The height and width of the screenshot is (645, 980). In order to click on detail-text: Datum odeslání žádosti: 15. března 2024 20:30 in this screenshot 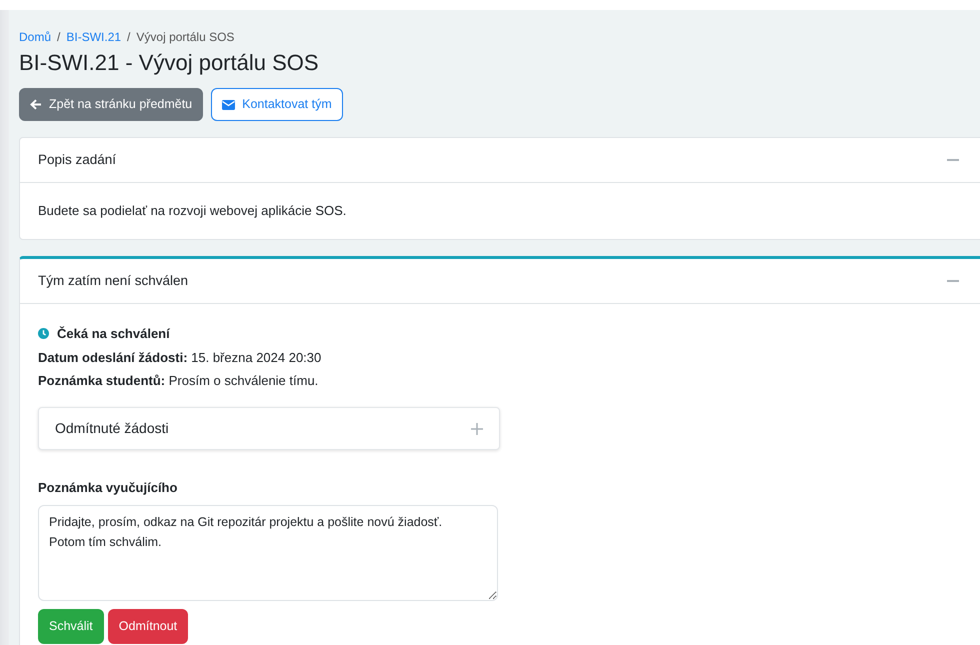, I will do `click(180, 357)`.